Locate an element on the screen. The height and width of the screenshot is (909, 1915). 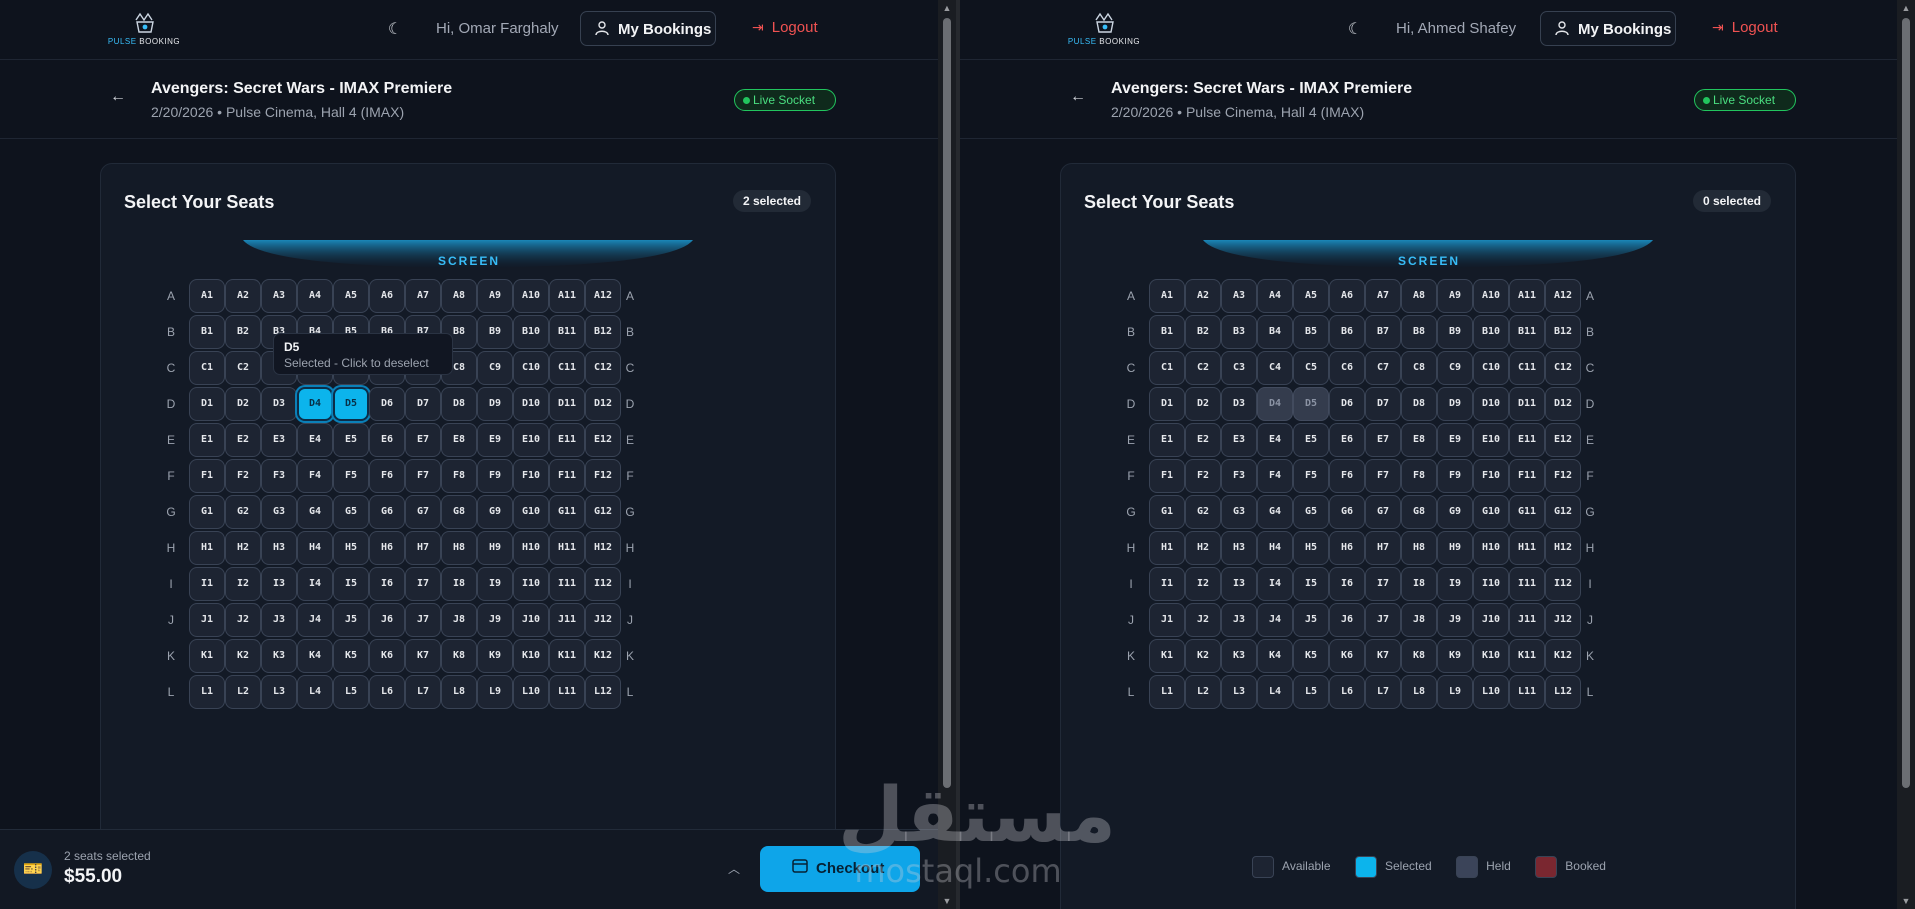
seat-f1: F1 is located at coordinates (1167, 476).